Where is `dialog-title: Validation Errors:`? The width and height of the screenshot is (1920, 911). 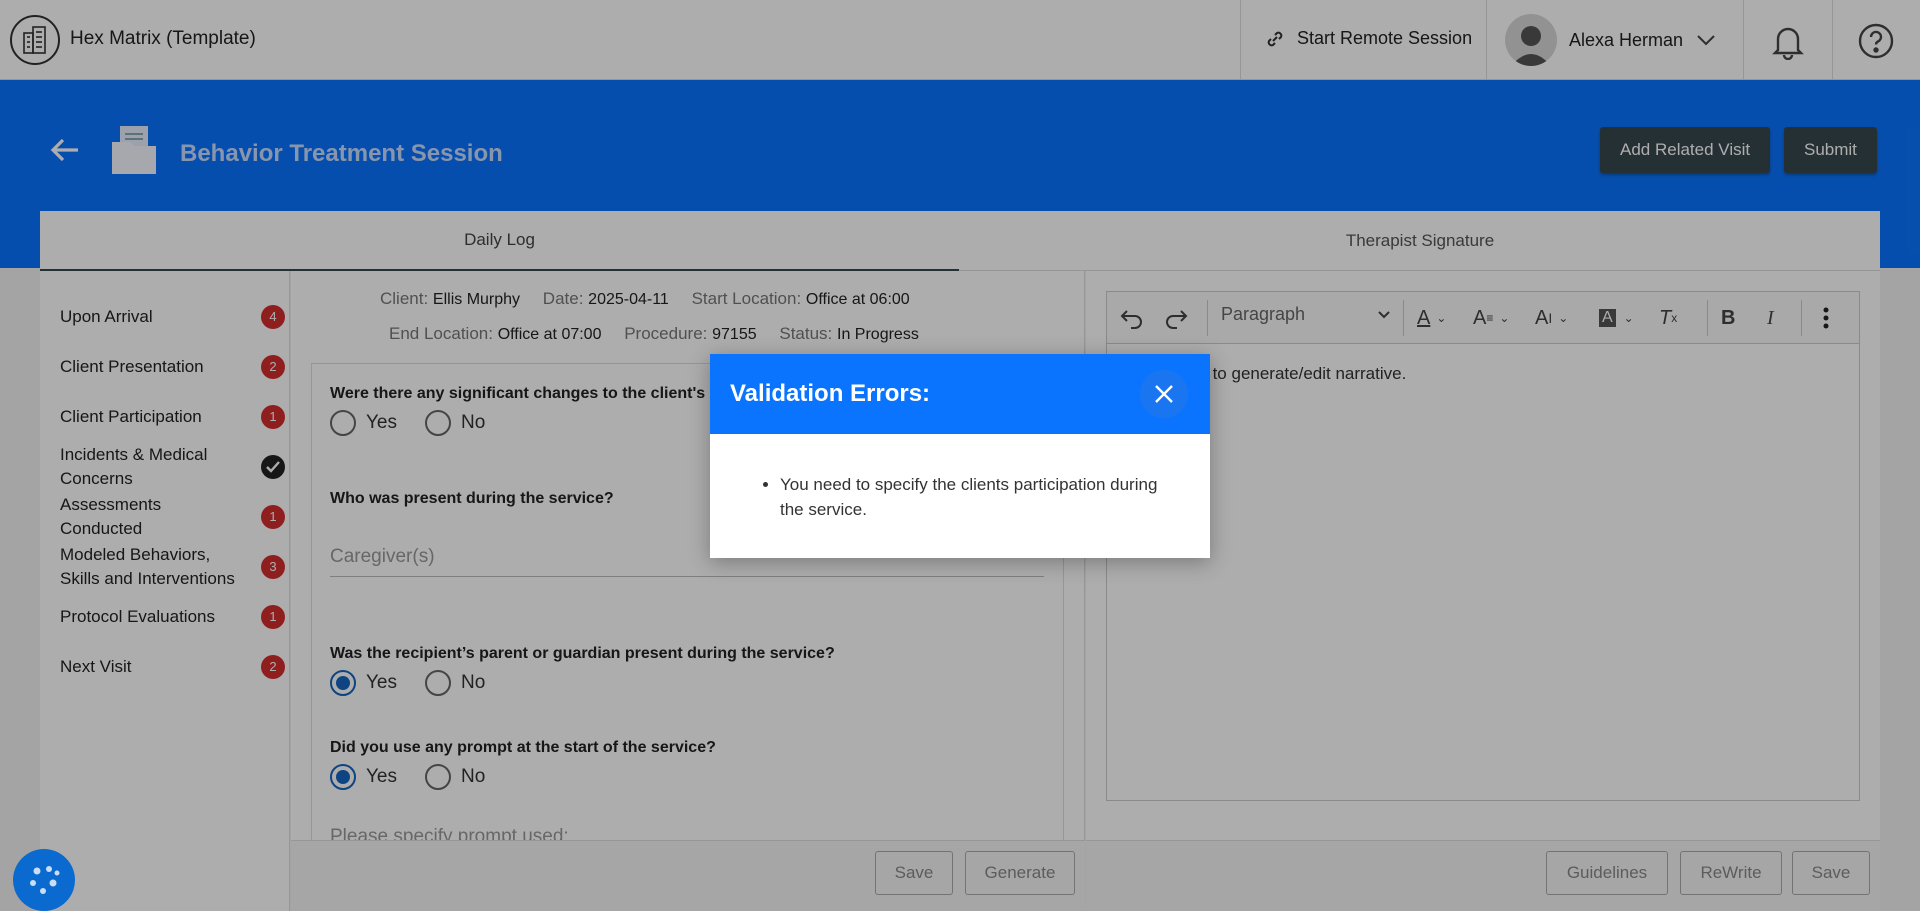 dialog-title: Validation Errors: is located at coordinates (830, 393).